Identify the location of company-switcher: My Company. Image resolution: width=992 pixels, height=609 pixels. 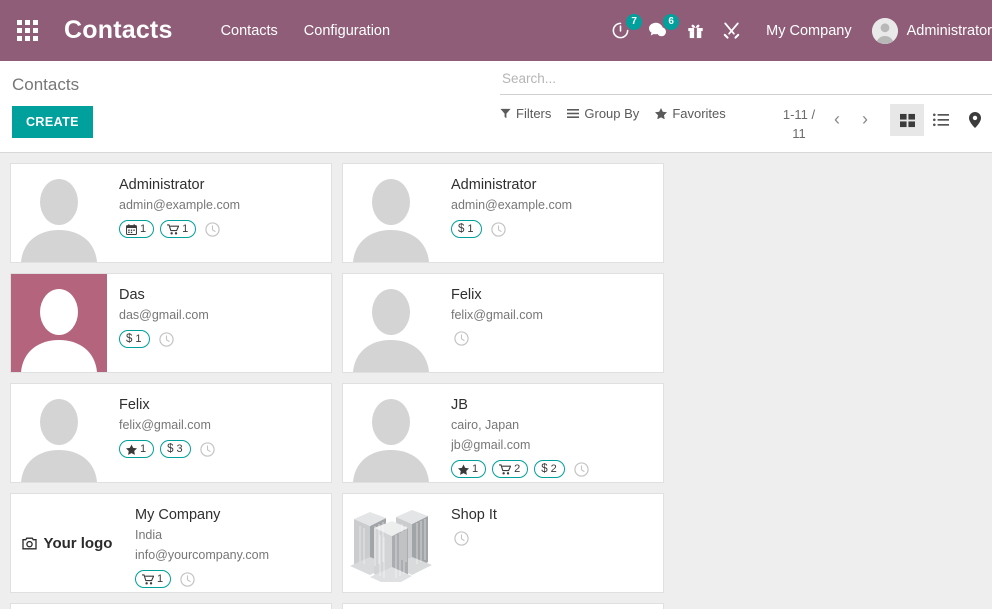
(807, 31).